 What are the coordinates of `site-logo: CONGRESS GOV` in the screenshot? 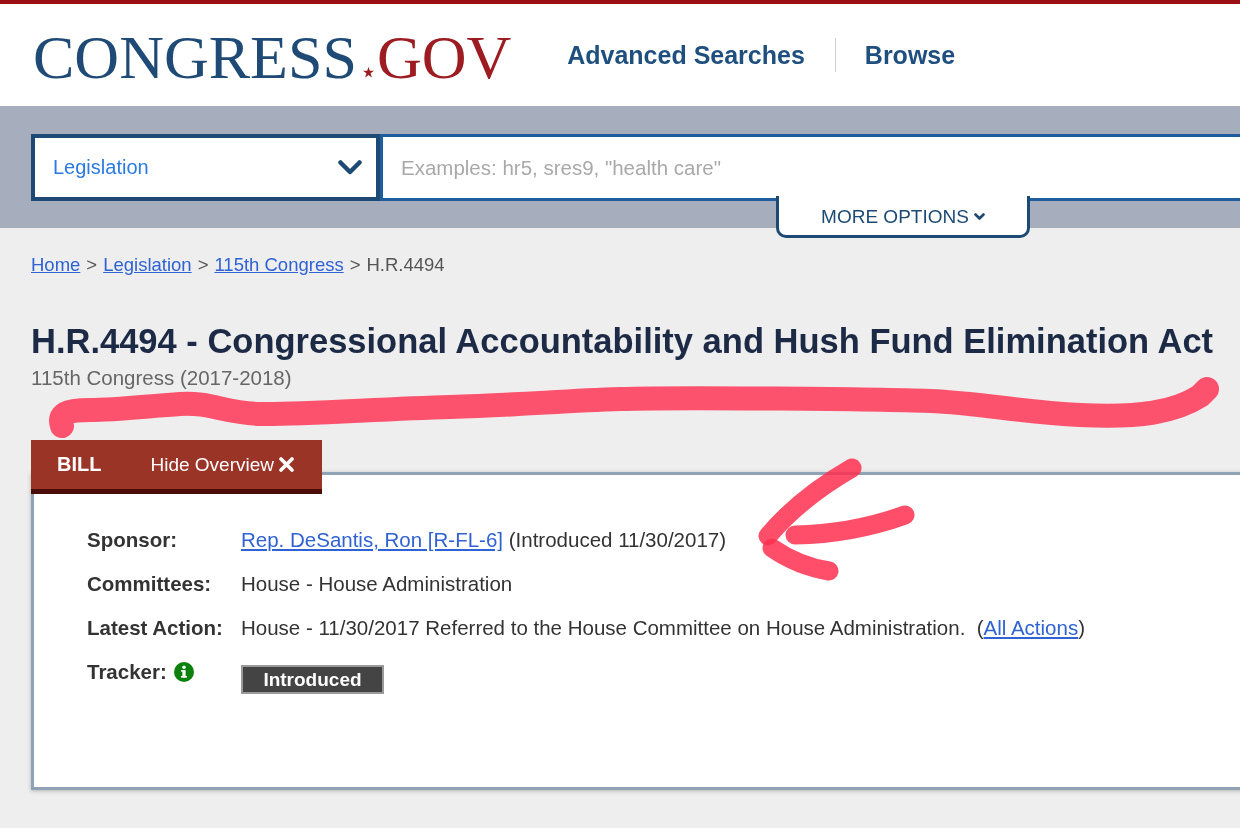 It's located at (272, 57).